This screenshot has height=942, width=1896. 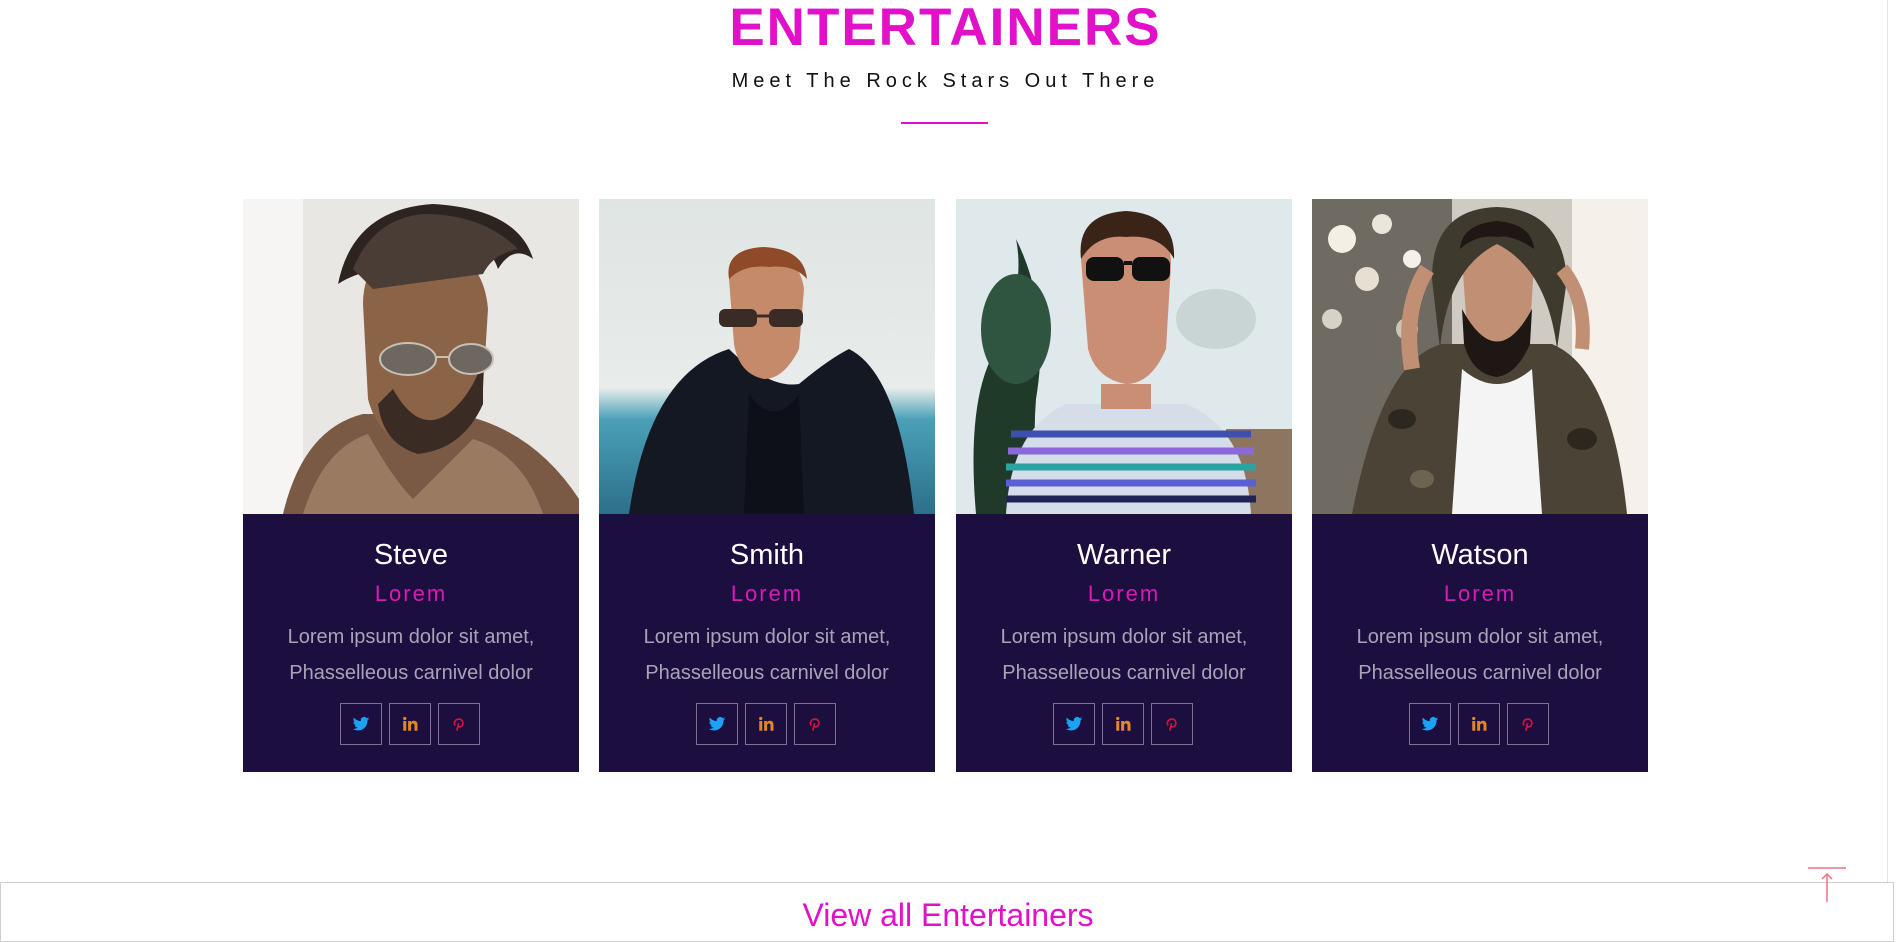 I want to click on section-title: ENTERTAINERS, so click(x=945, y=28).